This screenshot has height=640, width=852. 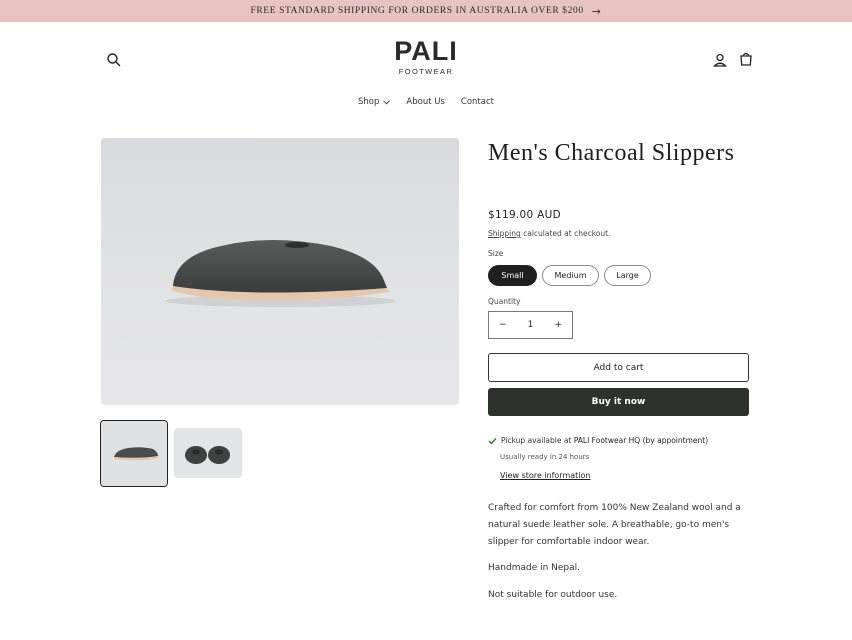 I want to click on shipping-note: Shipping calculated at checkout., so click(x=549, y=233).